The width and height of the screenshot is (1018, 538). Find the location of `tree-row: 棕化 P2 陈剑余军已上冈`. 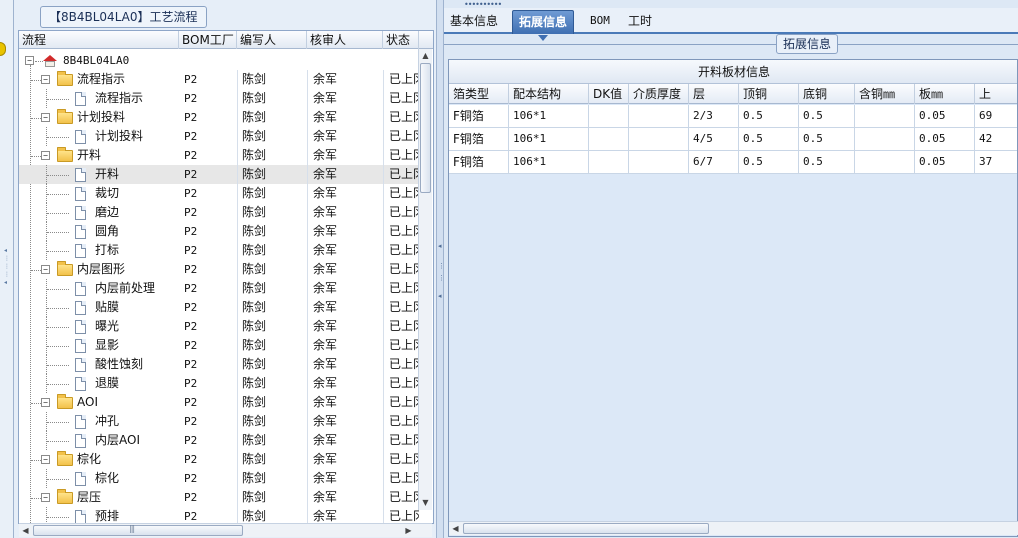

tree-row: 棕化 P2 陈剑余军已上冈 is located at coordinates (219, 478).